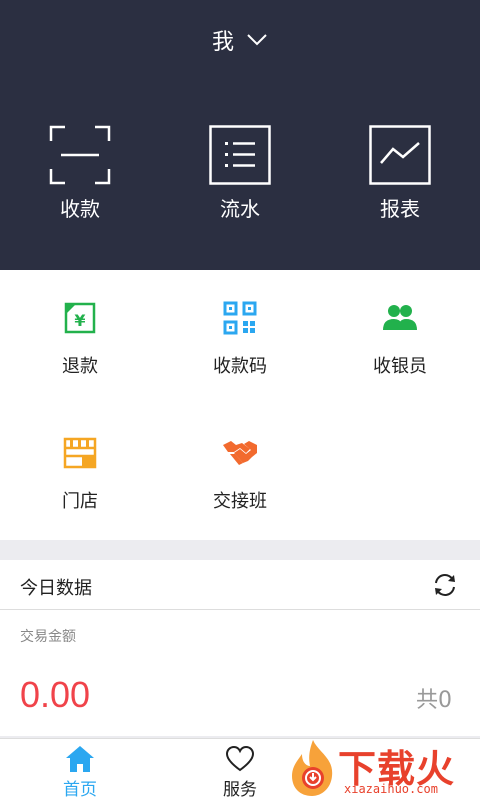  Describe the element at coordinates (312, 768) in the screenshot. I see `flame-logo-icon` at that location.